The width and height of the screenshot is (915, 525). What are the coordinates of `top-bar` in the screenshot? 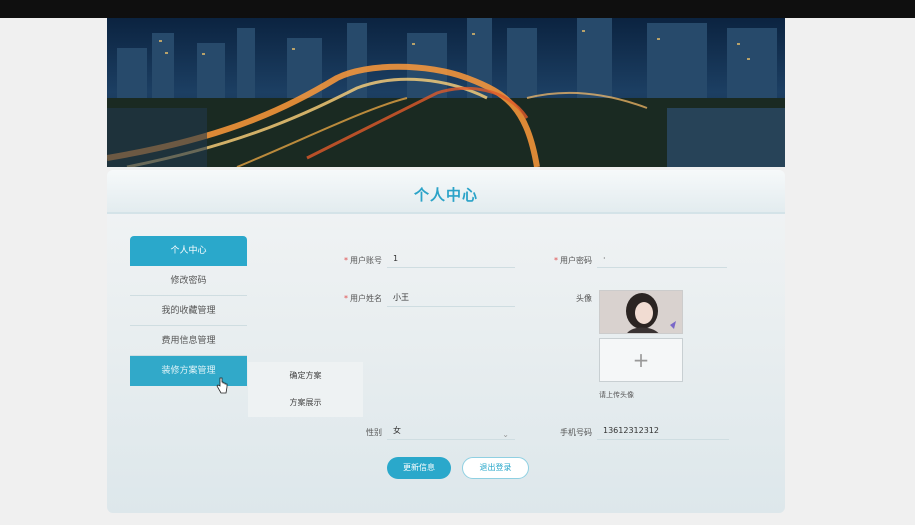 It's located at (457, 9).